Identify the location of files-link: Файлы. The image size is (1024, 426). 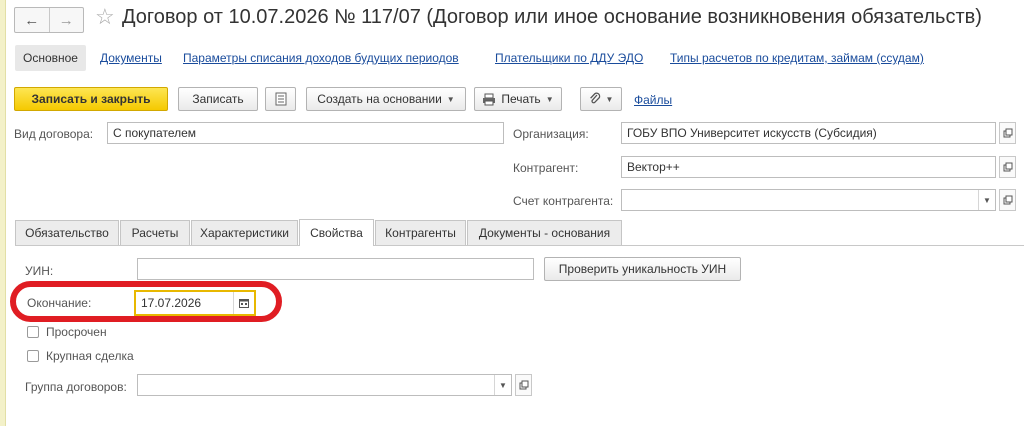
(653, 100).